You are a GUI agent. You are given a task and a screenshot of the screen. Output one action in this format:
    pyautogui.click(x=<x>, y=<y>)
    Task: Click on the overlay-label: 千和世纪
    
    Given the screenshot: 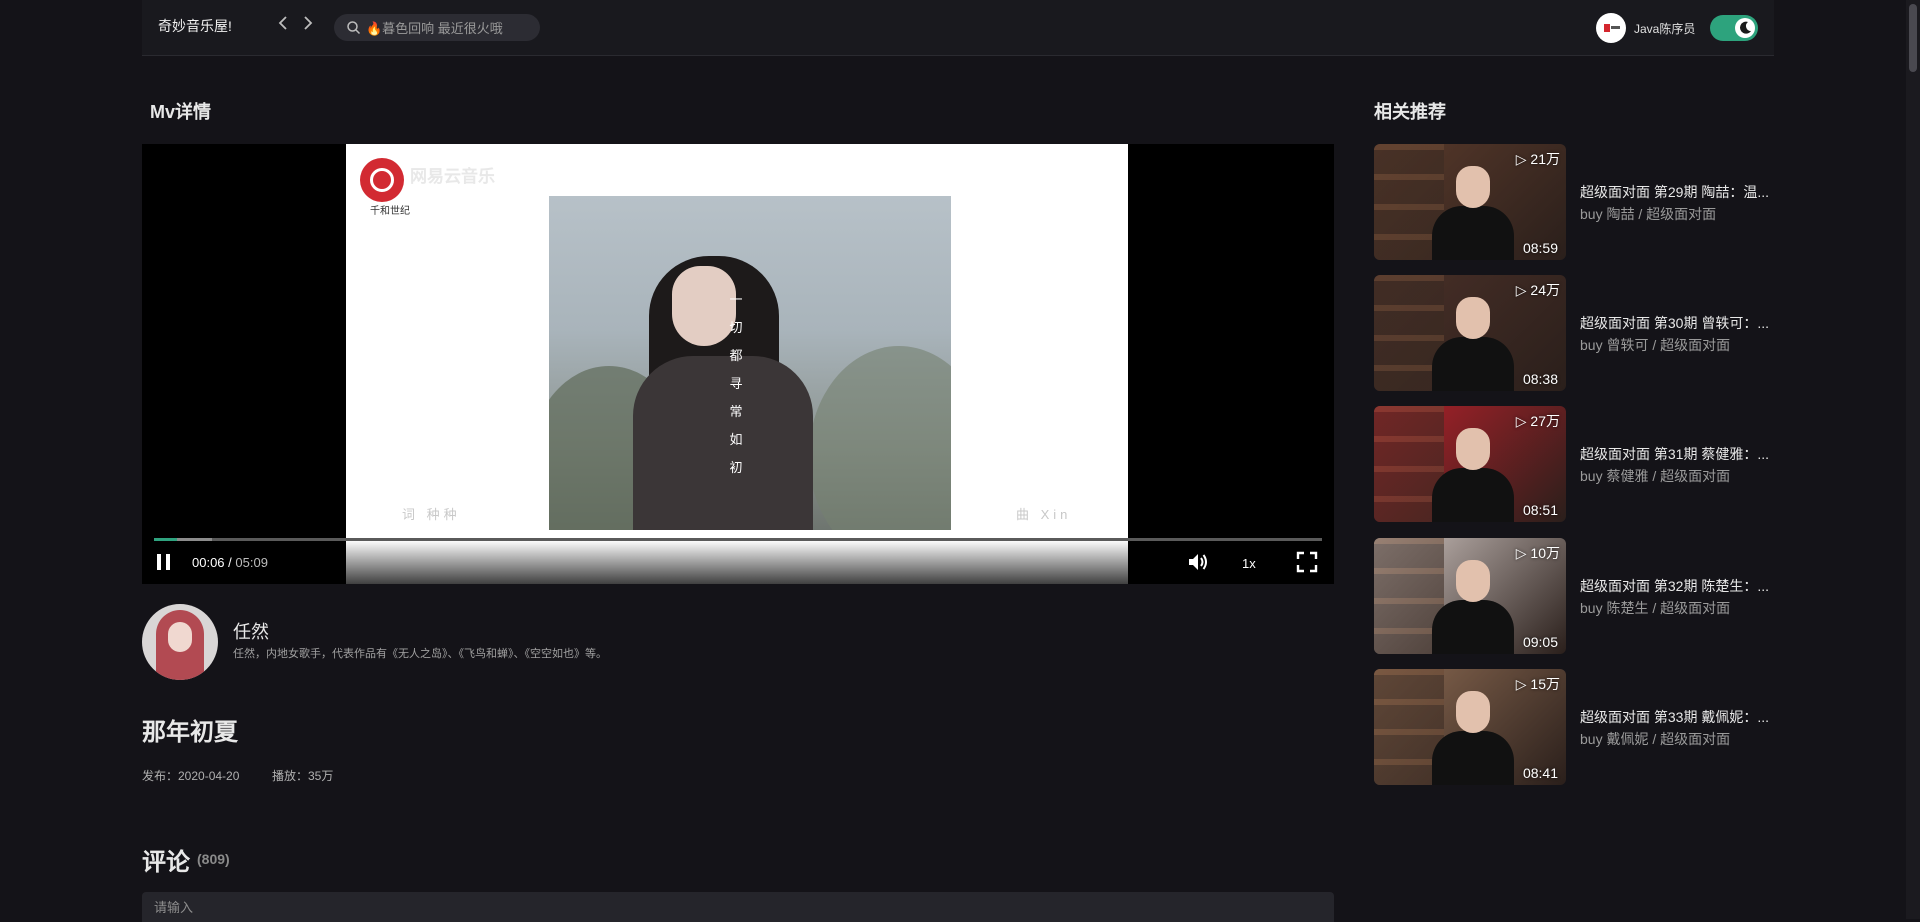 What is the action you would take?
    pyautogui.click(x=390, y=211)
    